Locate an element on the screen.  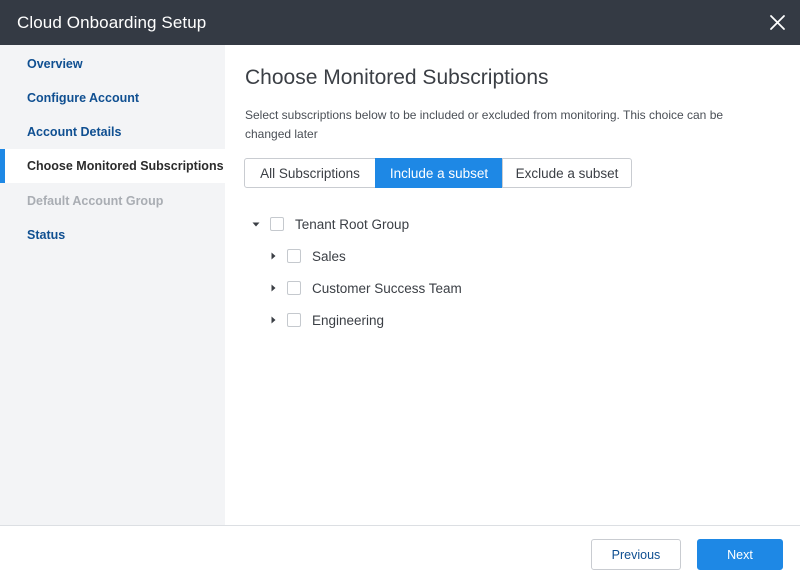
tenant-root-group-checkbox is located at coordinates (277, 224).